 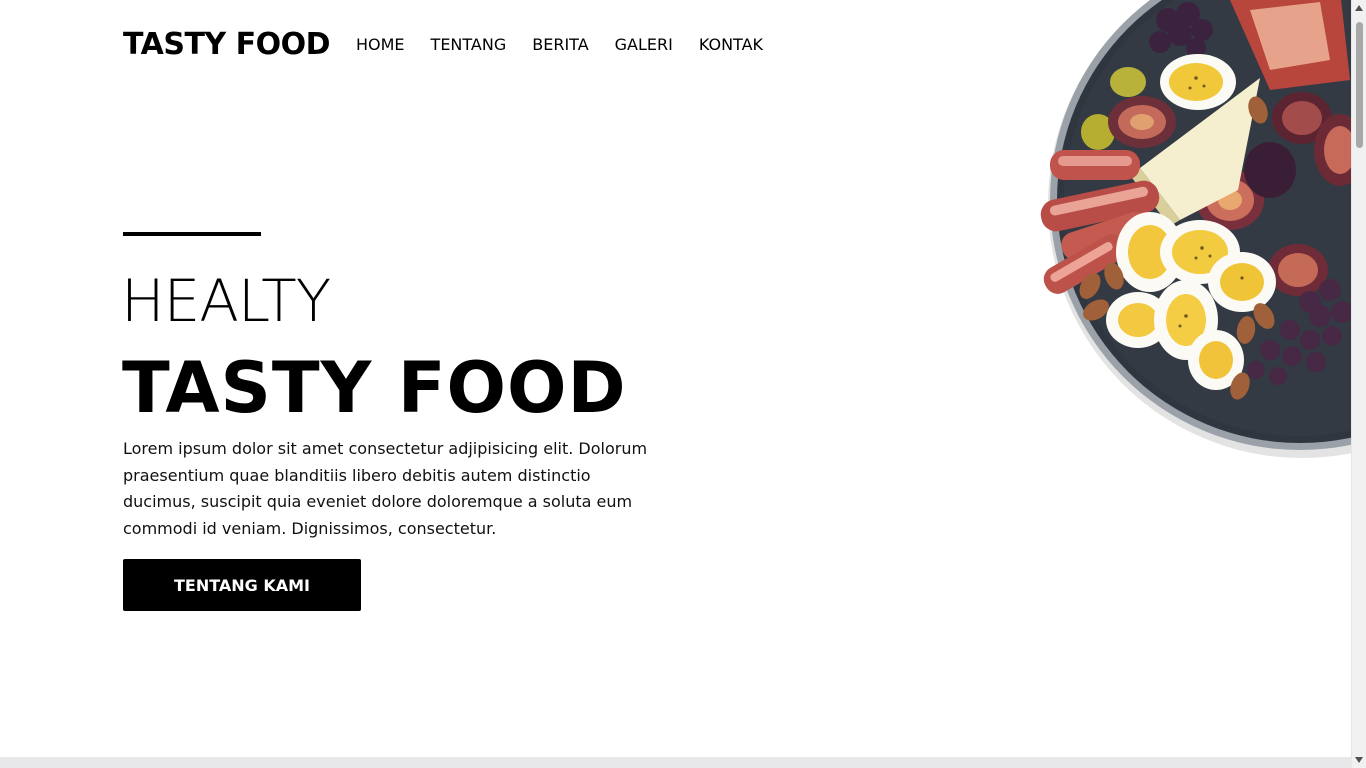 I want to click on nav-home: HOME, so click(x=380, y=45).